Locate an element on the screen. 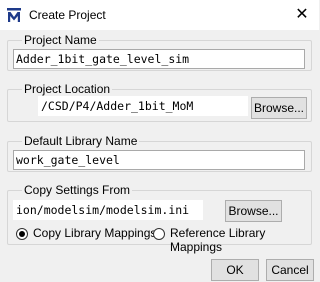 Image resolution: width=320 pixels, height=282 pixels. copy-settings-label: Copy Settings From is located at coordinates (77, 190).